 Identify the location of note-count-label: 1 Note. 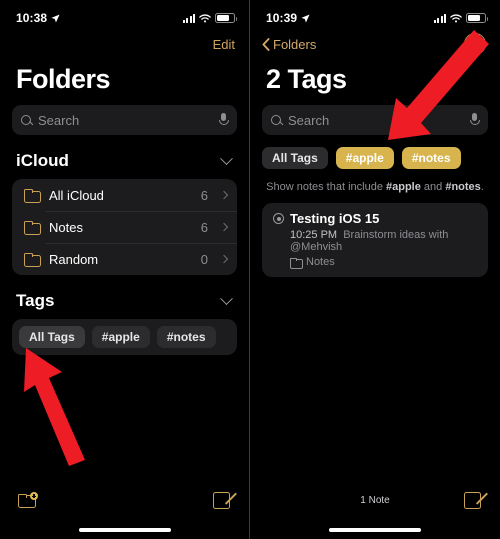
(375, 500).